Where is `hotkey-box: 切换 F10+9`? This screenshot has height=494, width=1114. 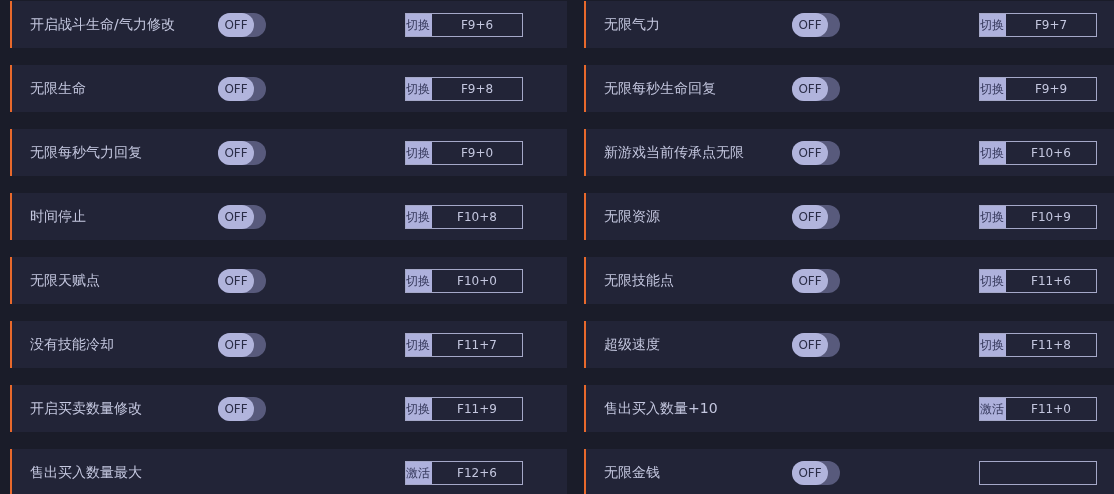 hotkey-box: 切换 F10+9 is located at coordinates (1038, 216).